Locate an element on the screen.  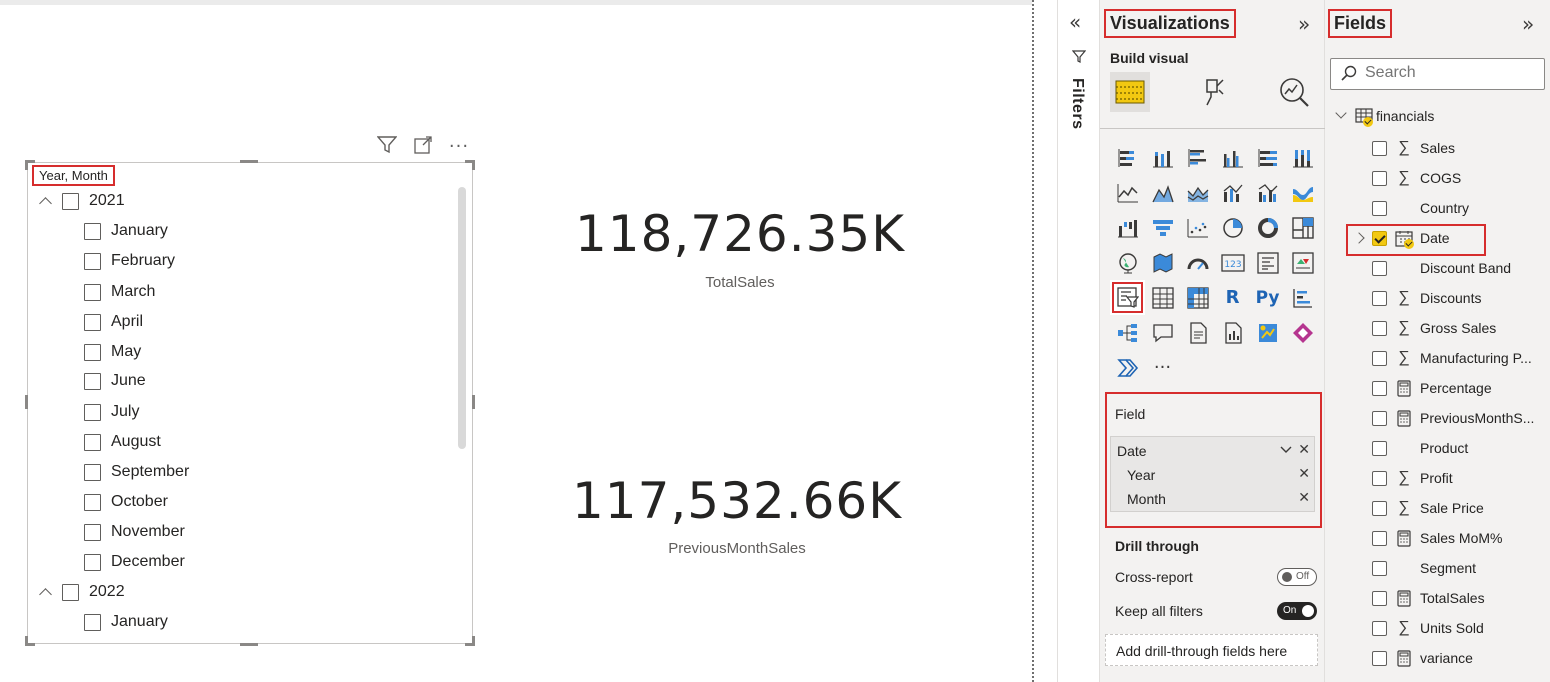
ribbon-chart-icon is located at coordinates (1302, 192).